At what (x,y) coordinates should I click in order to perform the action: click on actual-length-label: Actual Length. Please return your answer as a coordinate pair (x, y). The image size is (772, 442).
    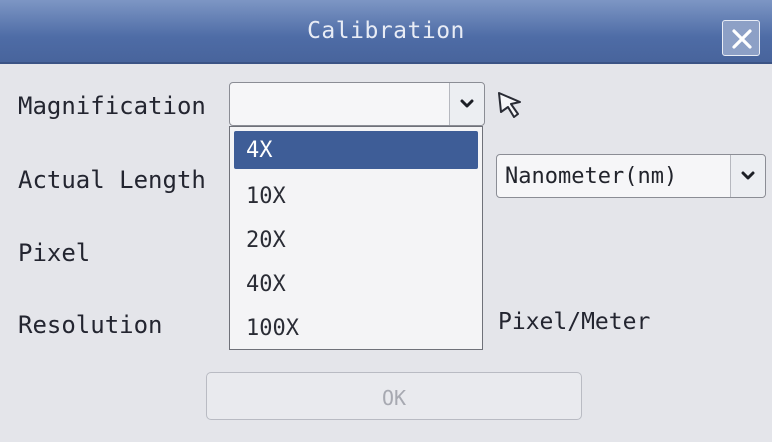
    Looking at the image, I should click on (112, 180).